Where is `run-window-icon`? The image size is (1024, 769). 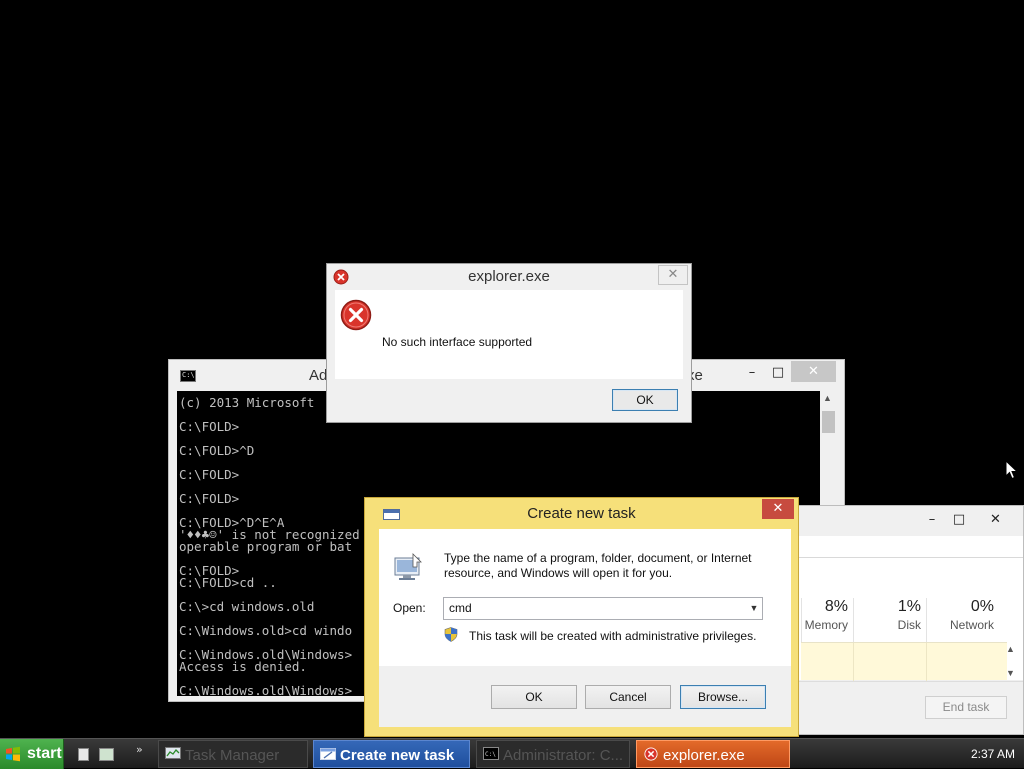
run-window-icon is located at coordinates (328, 754).